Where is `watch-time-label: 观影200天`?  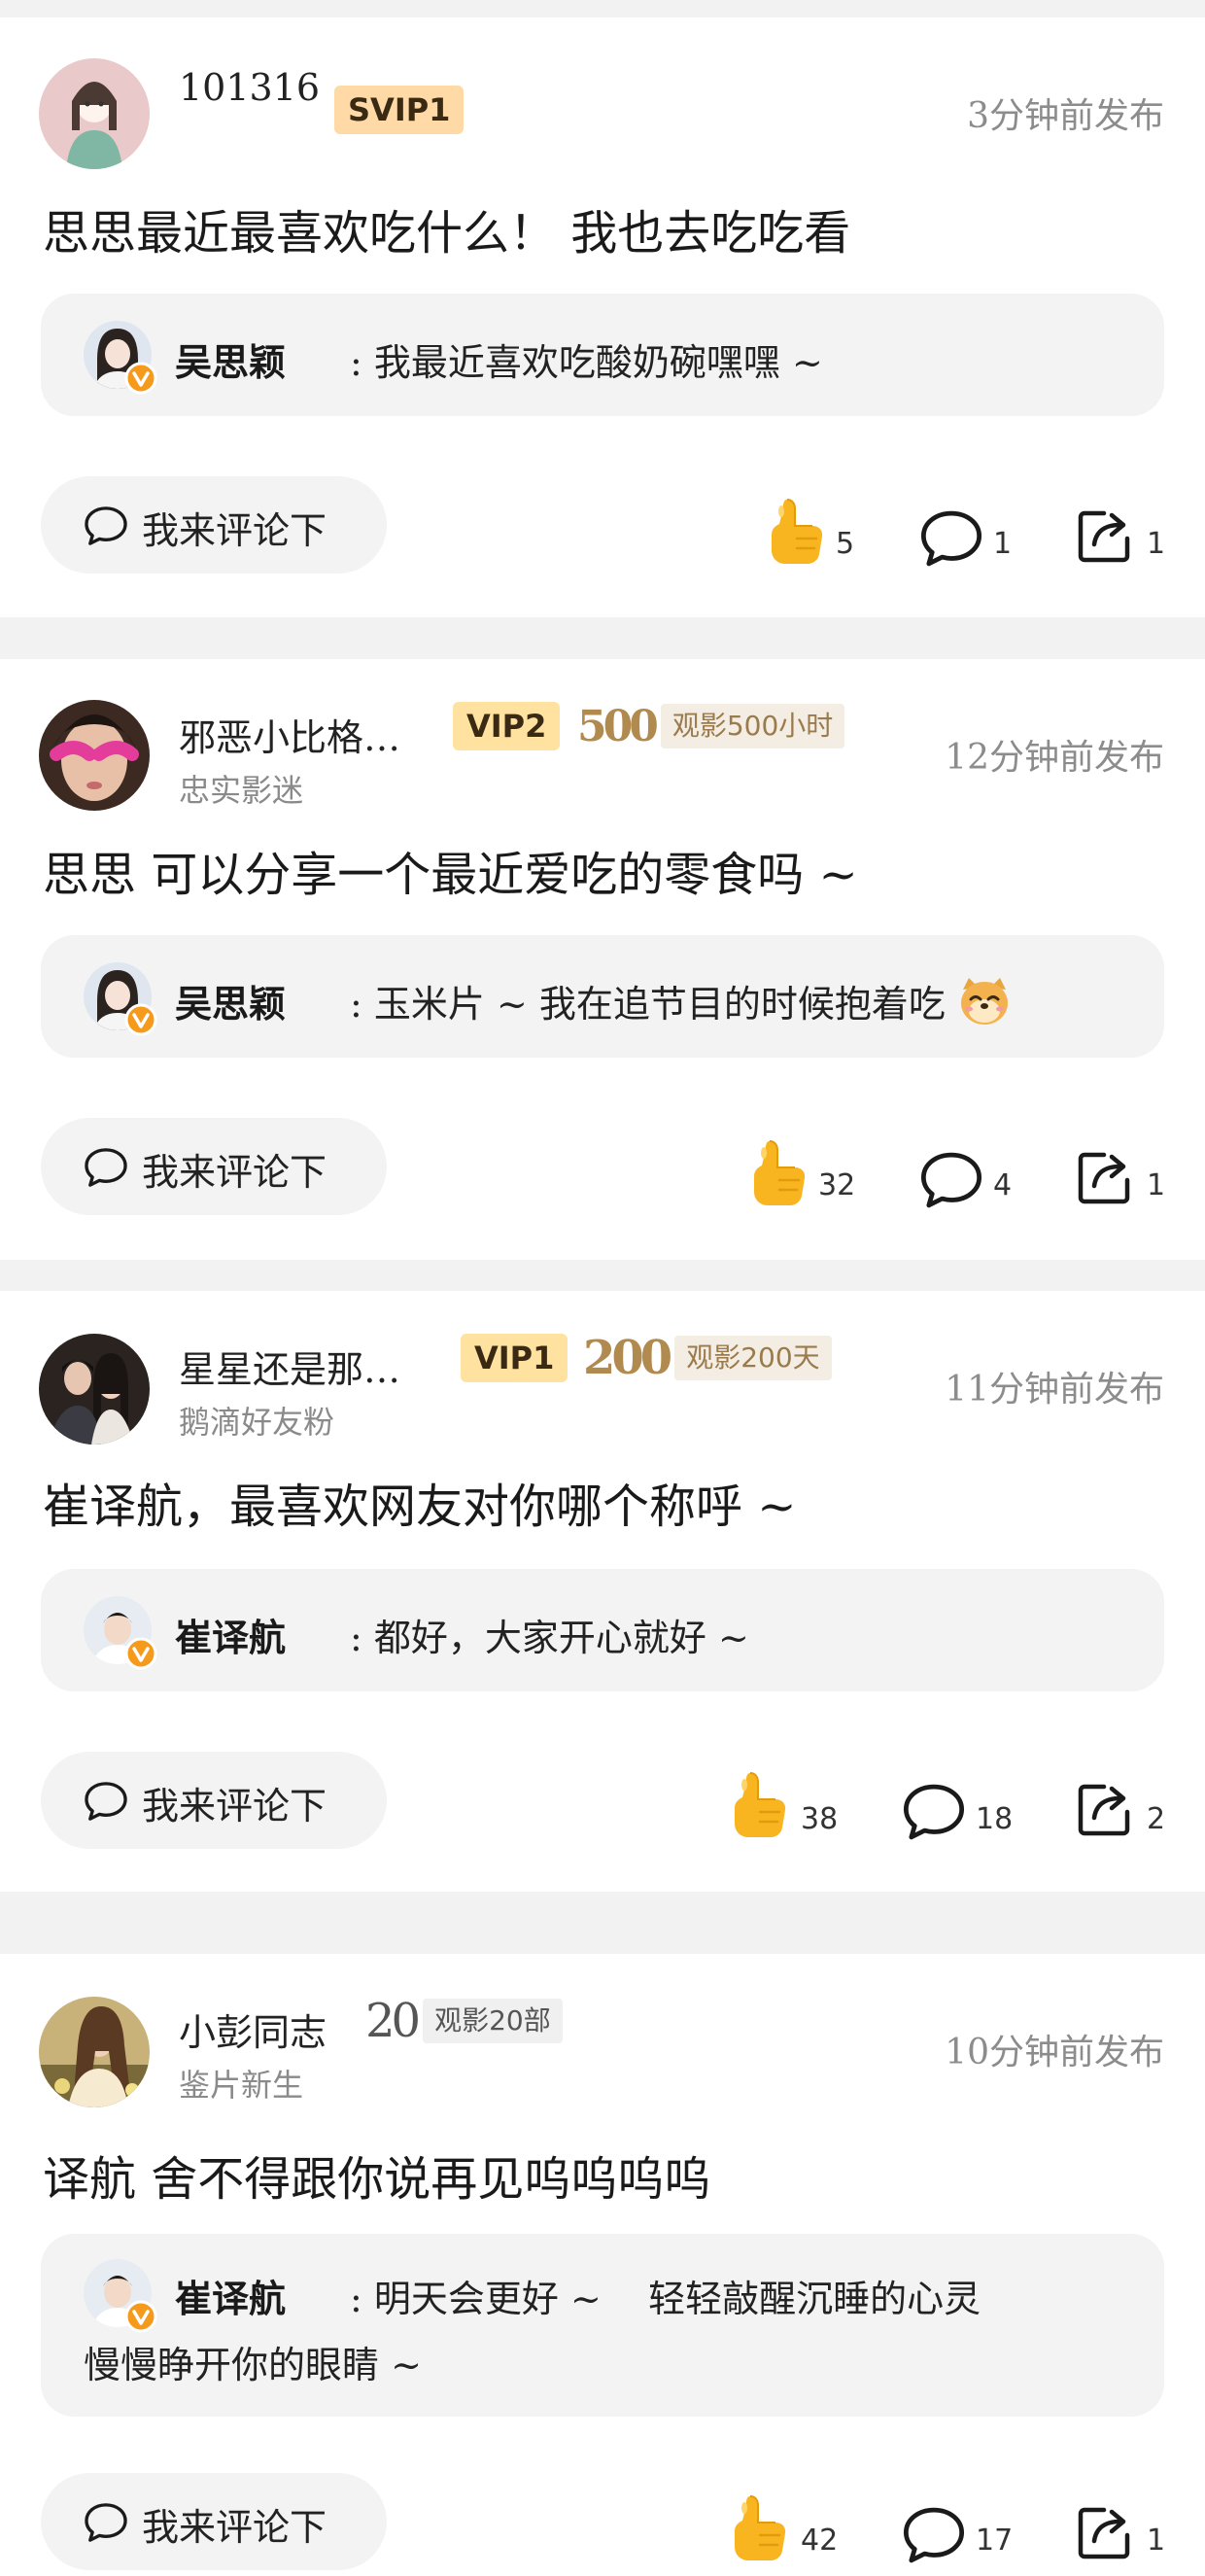
watch-time-label: 观影200天 is located at coordinates (753, 1358).